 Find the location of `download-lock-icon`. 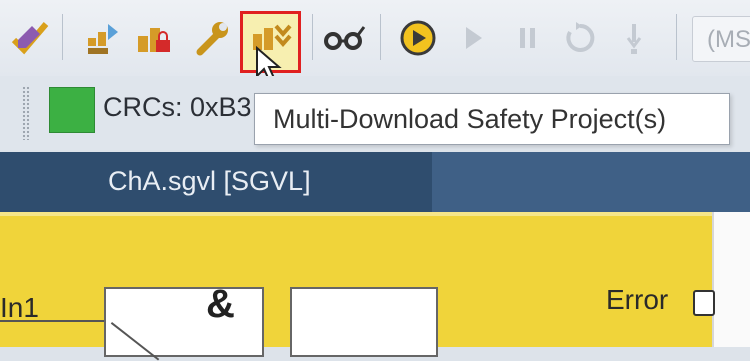

download-lock-icon is located at coordinates (154, 38).